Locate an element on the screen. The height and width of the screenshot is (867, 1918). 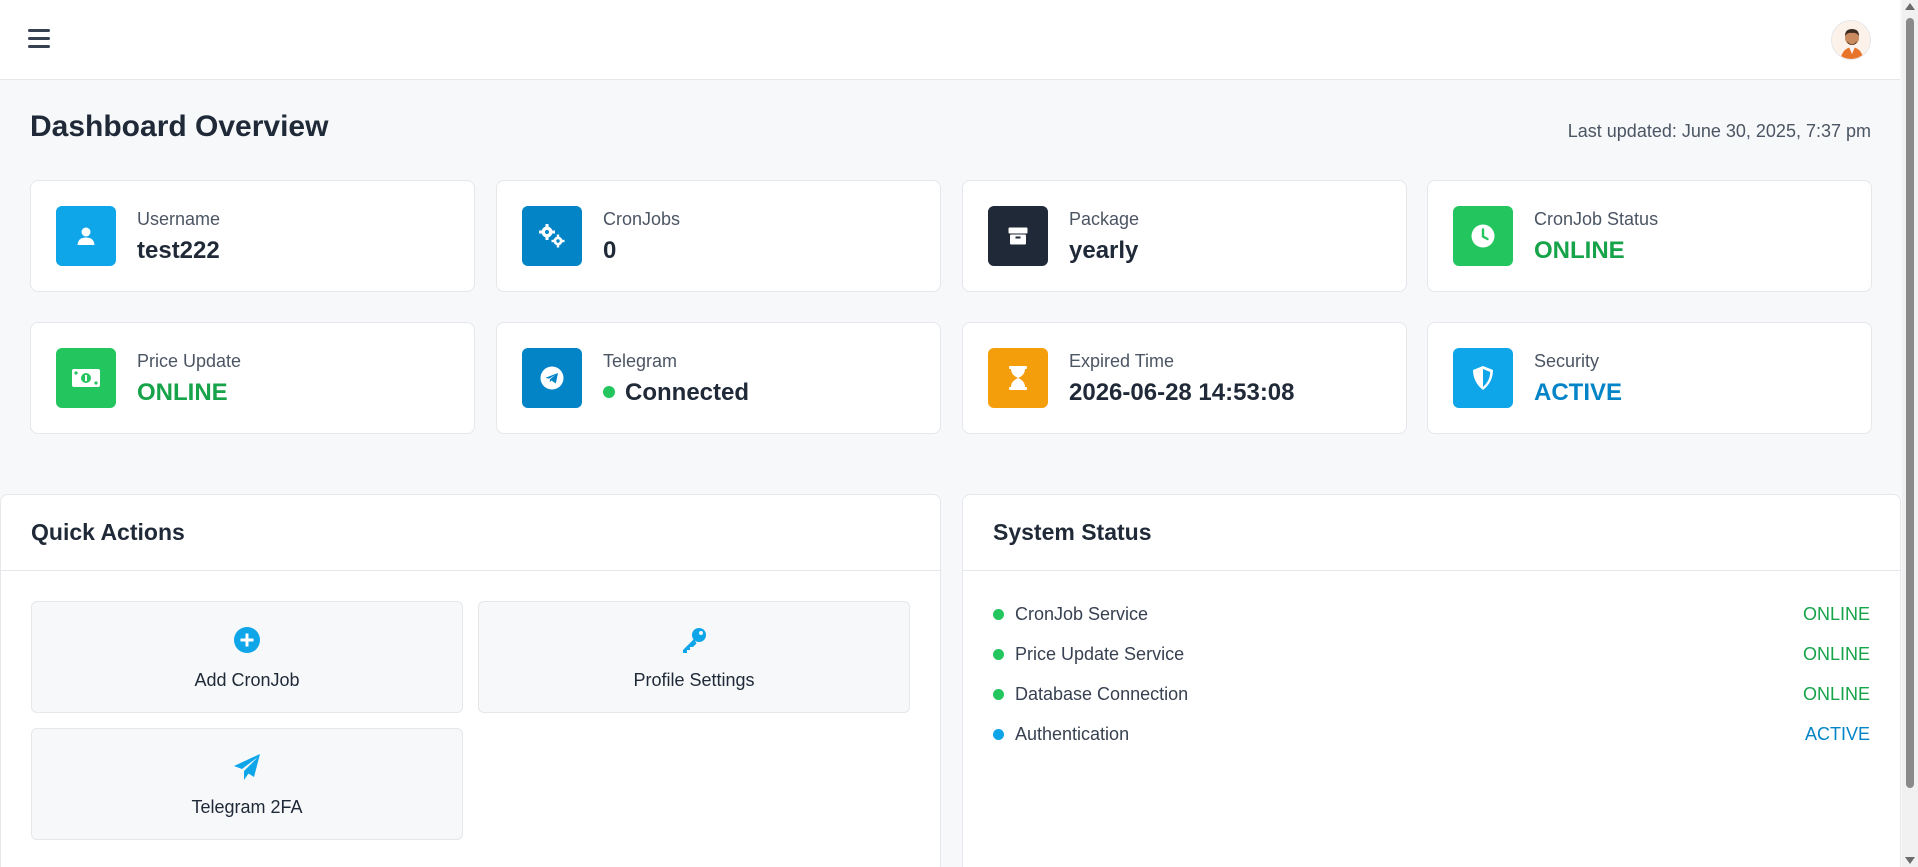
status-row-authentication: Authentication ACTIVE is located at coordinates (1431, 735).